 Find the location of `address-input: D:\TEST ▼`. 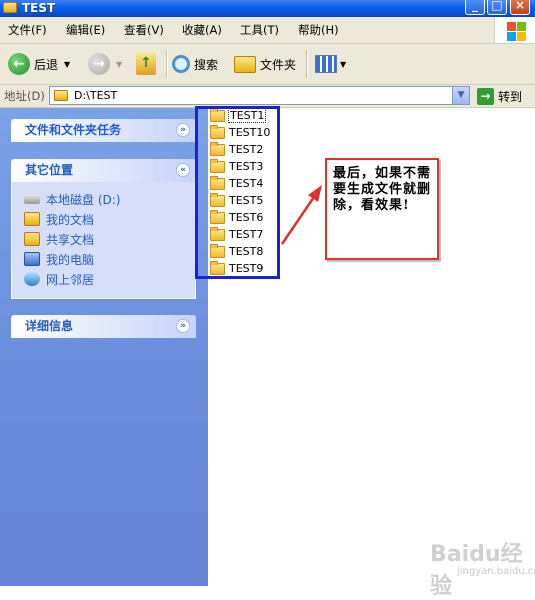

address-input: D:\TEST ▼ is located at coordinates (259, 95).